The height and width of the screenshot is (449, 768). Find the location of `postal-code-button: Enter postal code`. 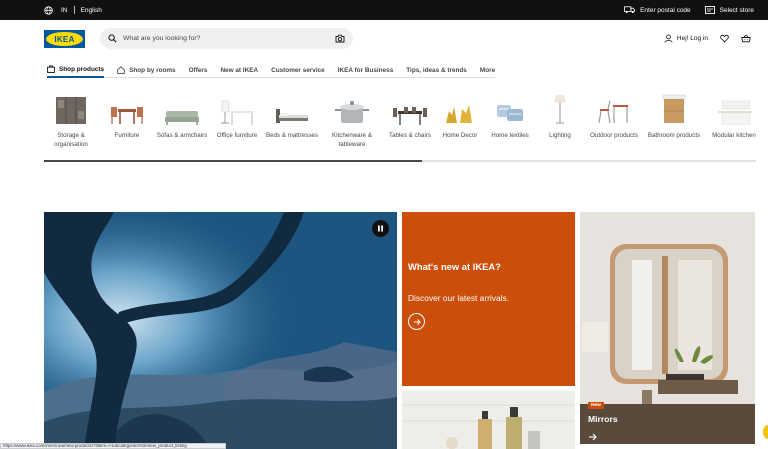

postal-code-button: Enter postal code is located at coordinates (657, 10).